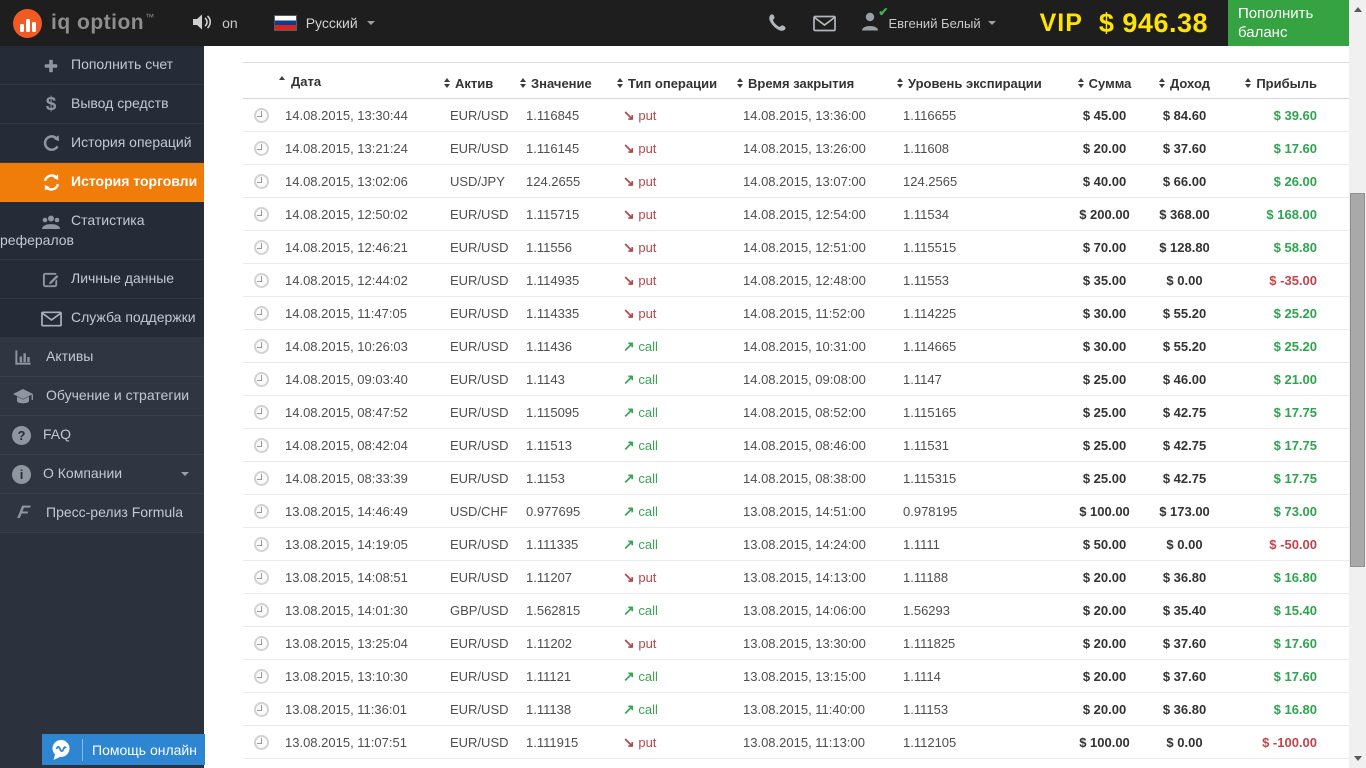  I want to click on cell-date: 13.08.2015, 13:10:30, so click(361, 676).